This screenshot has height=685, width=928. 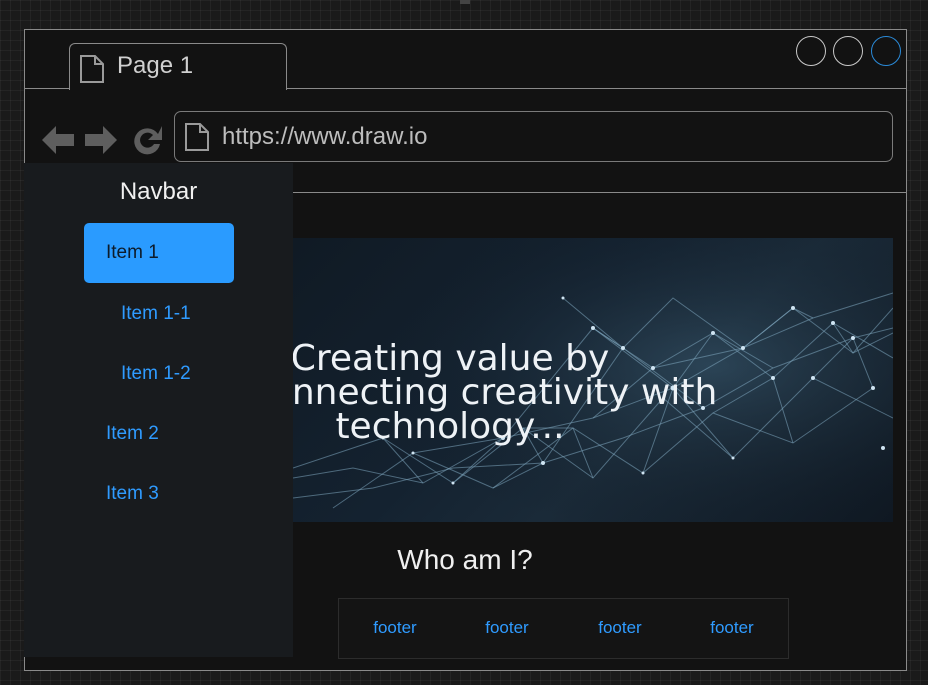 What do you see at coordinates (811, 51) in the screenshot?
I see `window-minimize-button` at bounding box center [811, 51].